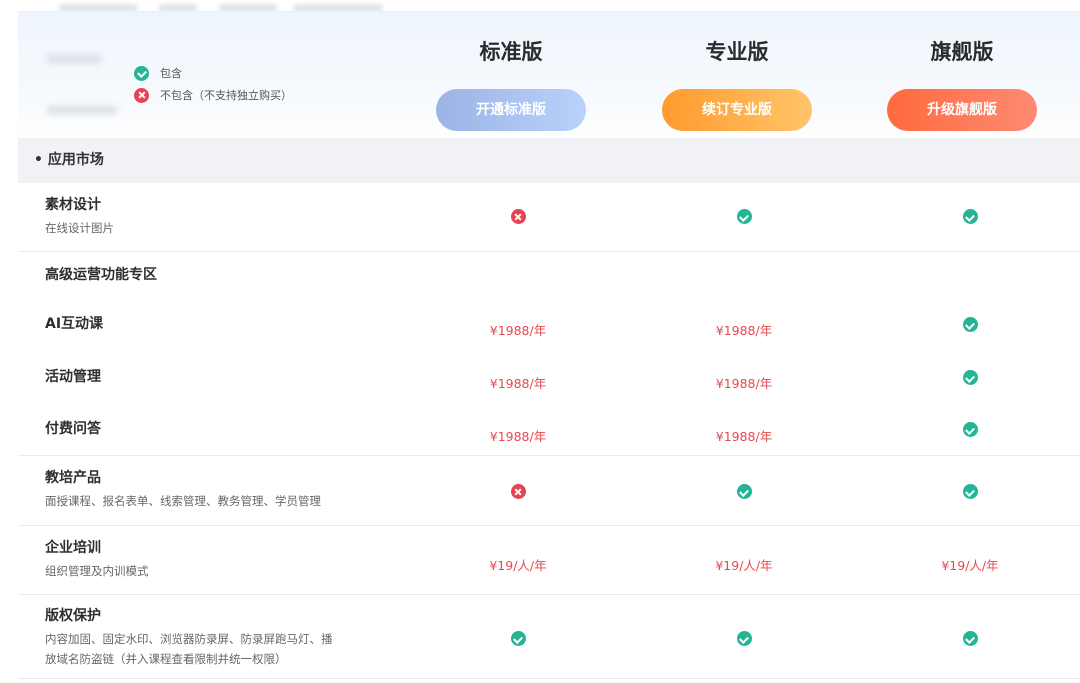 This screenshot has height=683, width=1080. I want to click on feature-desc: 面授课程、报名表单、线索管理、教务管理、学员管理, so click(183, 501).